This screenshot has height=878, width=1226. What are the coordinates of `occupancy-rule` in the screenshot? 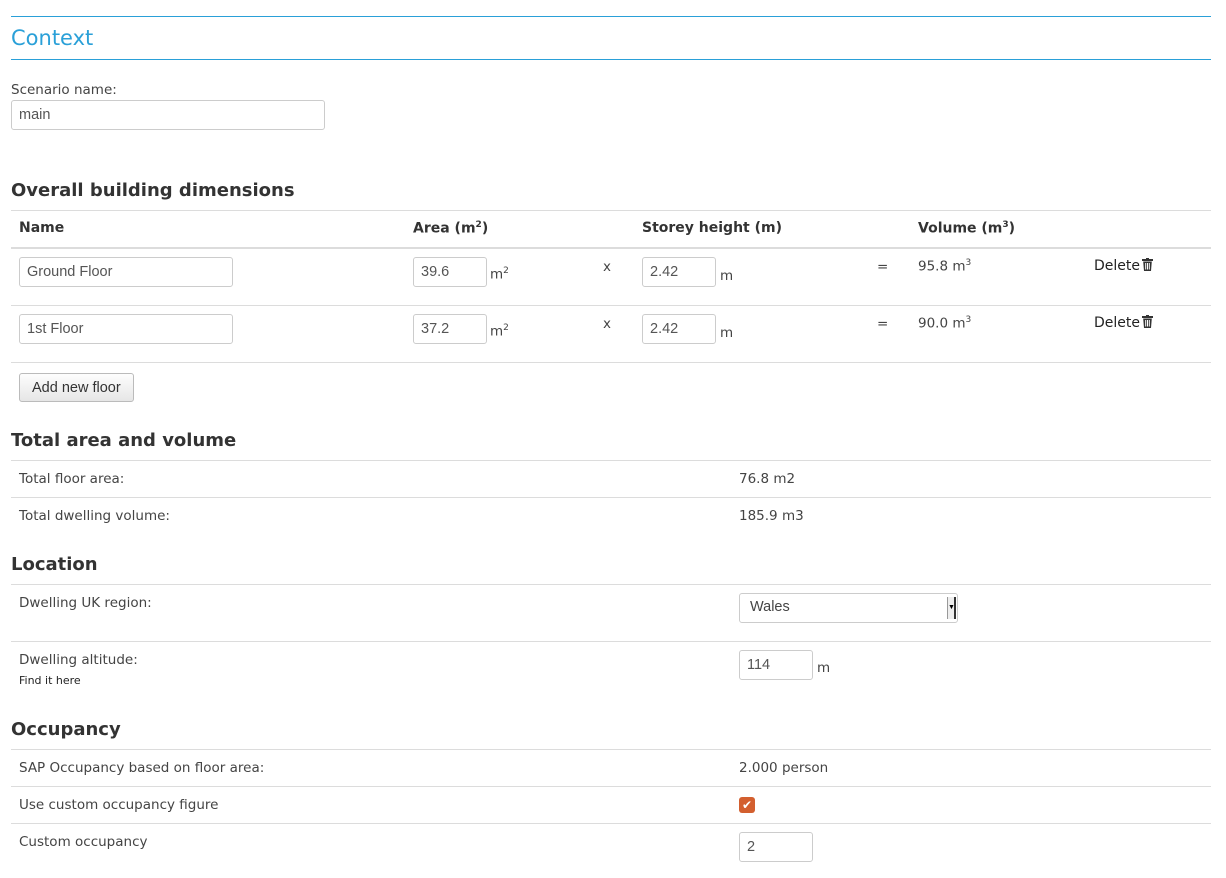 It's located at (611, 749).